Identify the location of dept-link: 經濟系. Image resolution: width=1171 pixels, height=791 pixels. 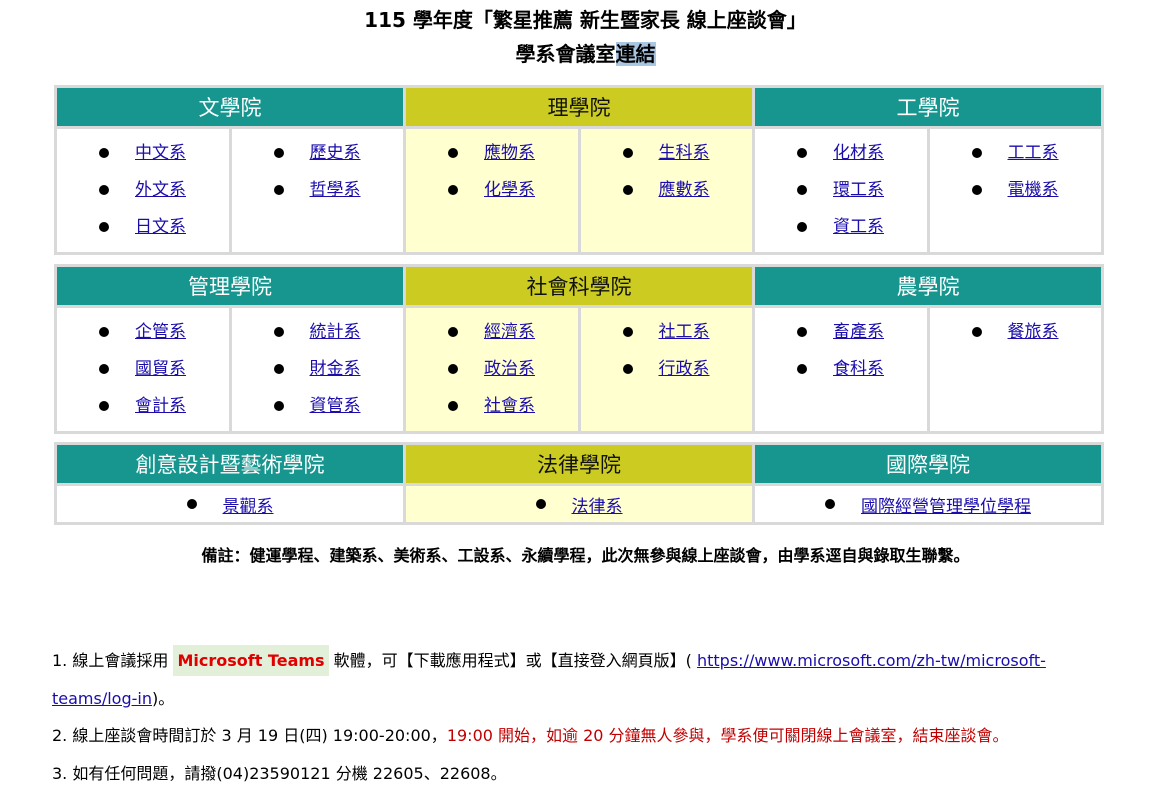
(509, 332).